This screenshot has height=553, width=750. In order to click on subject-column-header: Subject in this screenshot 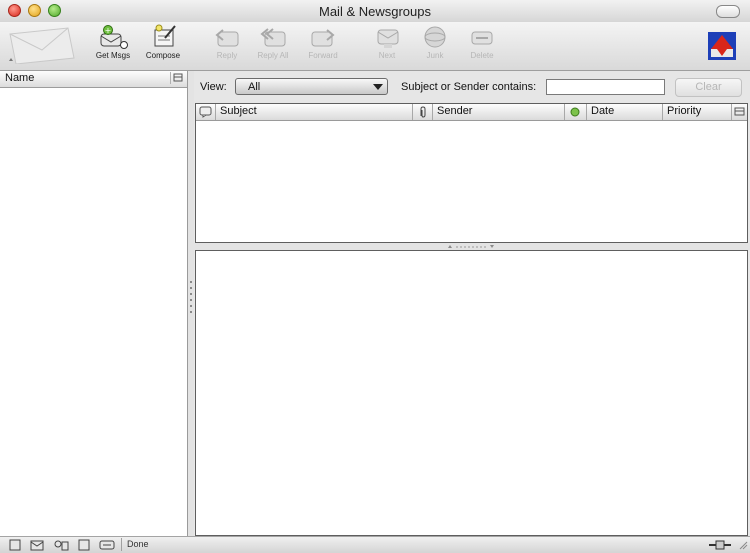, I will do `click(314, 112)`.